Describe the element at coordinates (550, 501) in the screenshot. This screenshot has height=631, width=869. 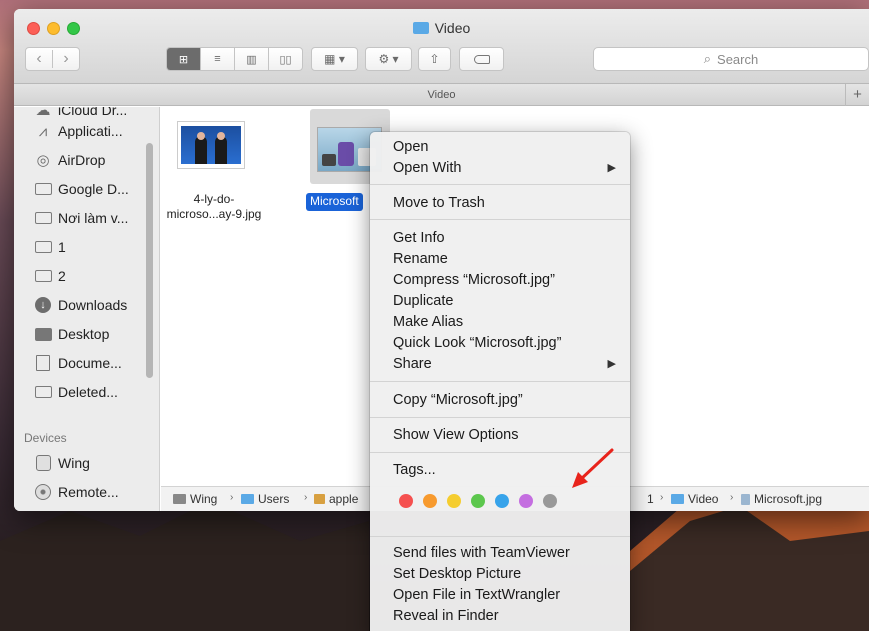
I see `tag-dot-gray` at that location.